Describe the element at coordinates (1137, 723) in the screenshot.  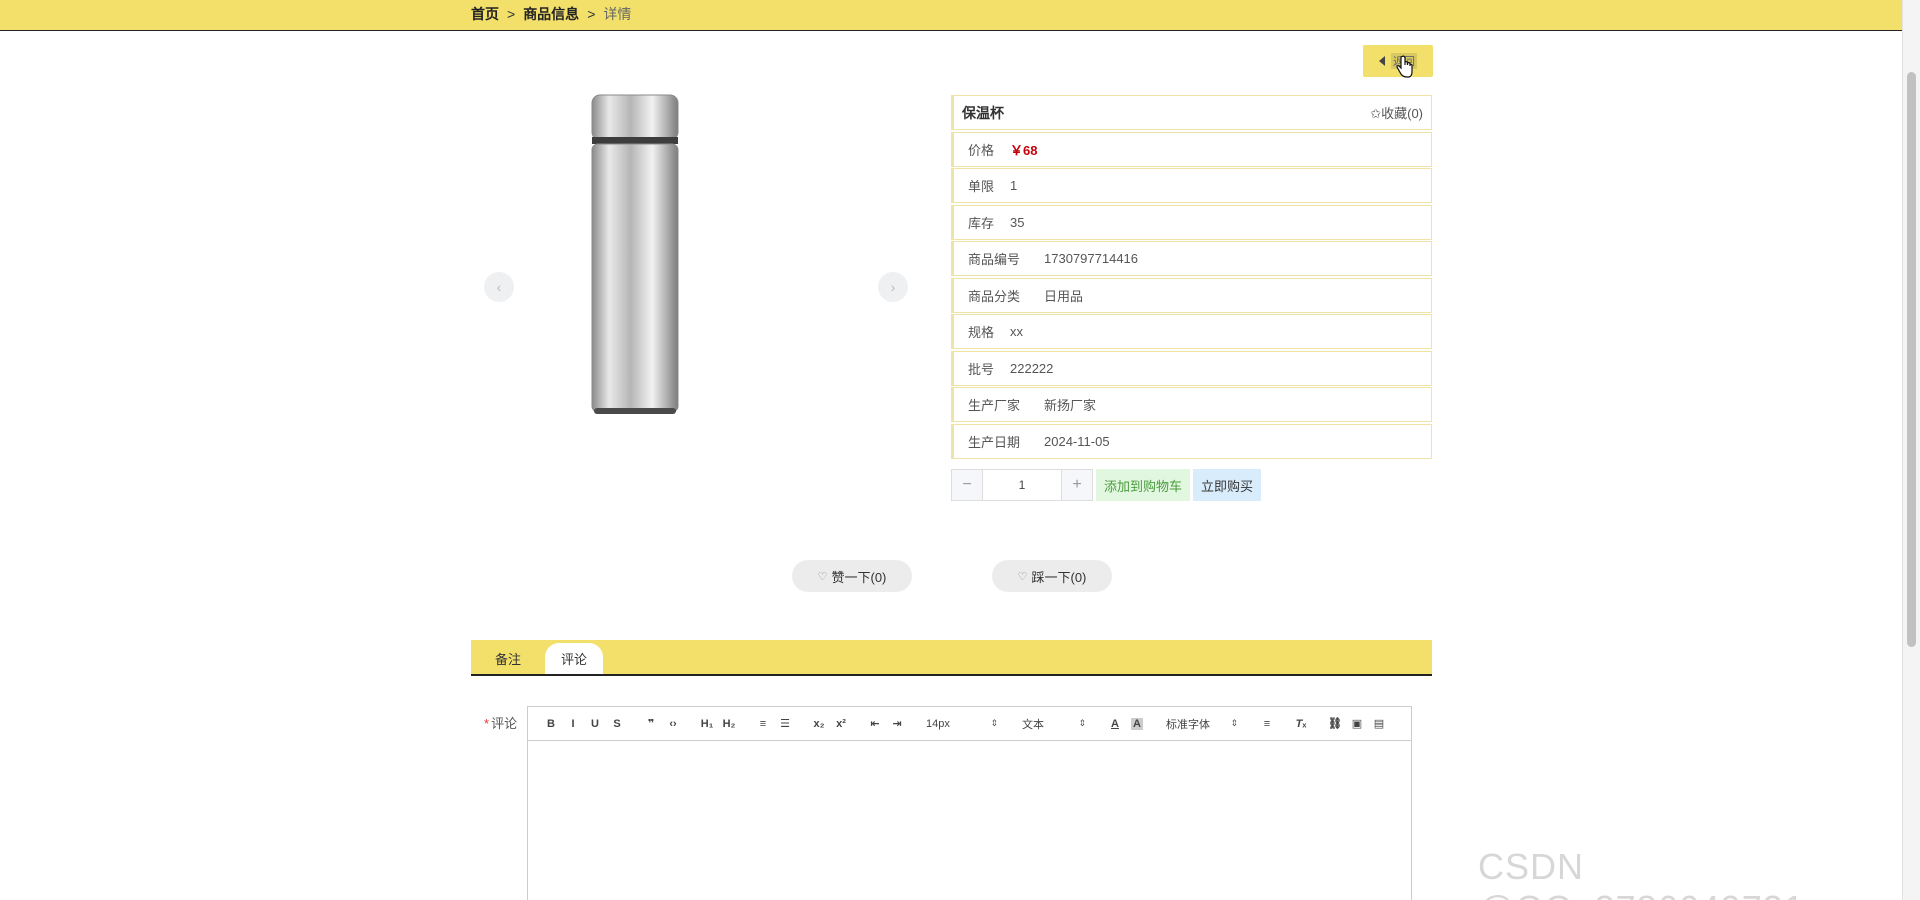
I see `background-color-icon: A` at that location.